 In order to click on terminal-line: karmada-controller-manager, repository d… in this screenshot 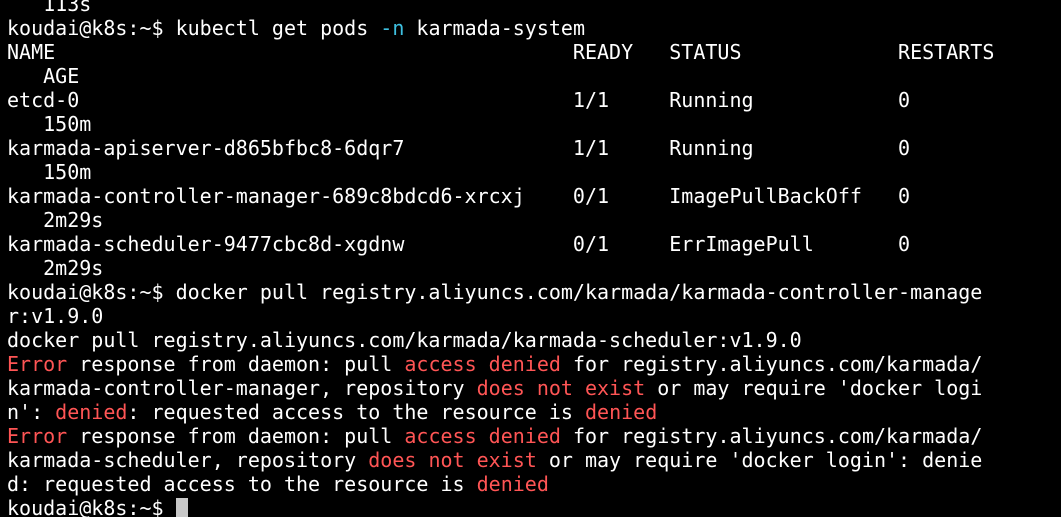, I will do `click(500, 388)`.